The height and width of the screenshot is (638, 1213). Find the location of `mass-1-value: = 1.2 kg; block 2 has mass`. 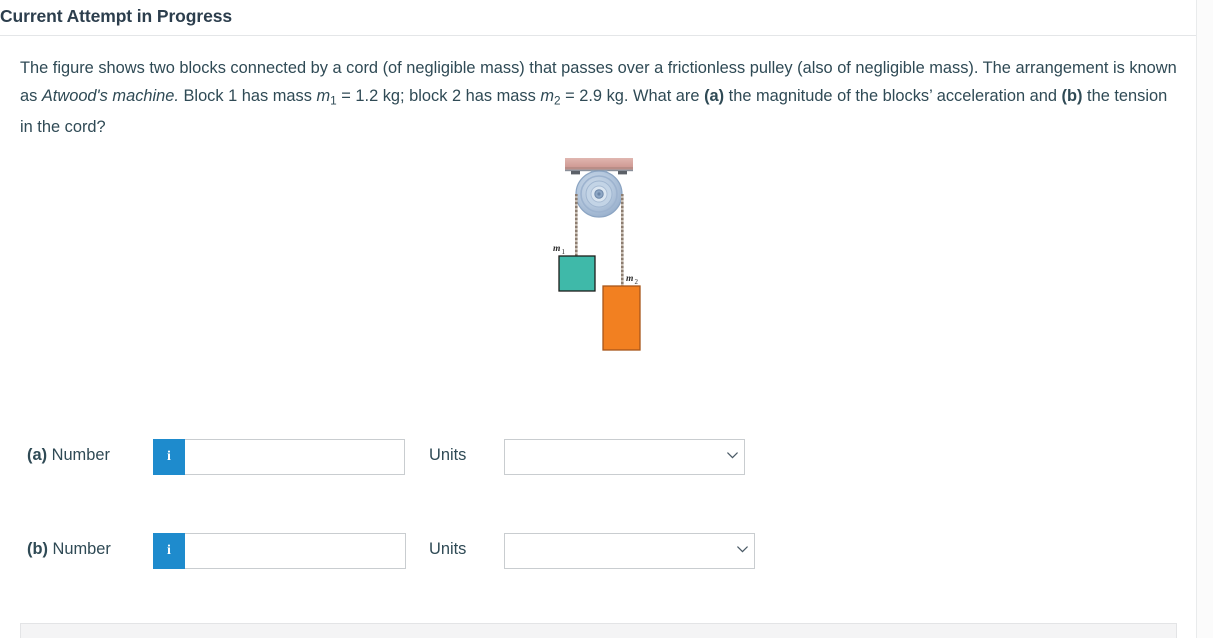

mass-1-value: = 1.2 kg; block 2 has mass is located at coordinates (438, 95).